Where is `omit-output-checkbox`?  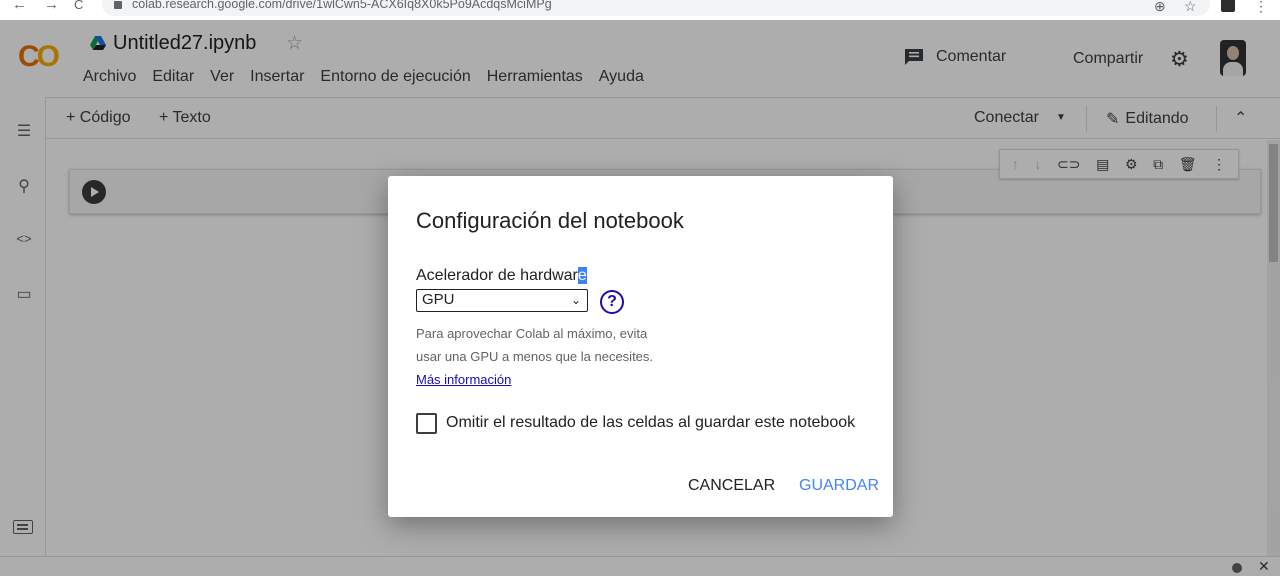
omit-output-checkbox is located at coordinates (426, 423).